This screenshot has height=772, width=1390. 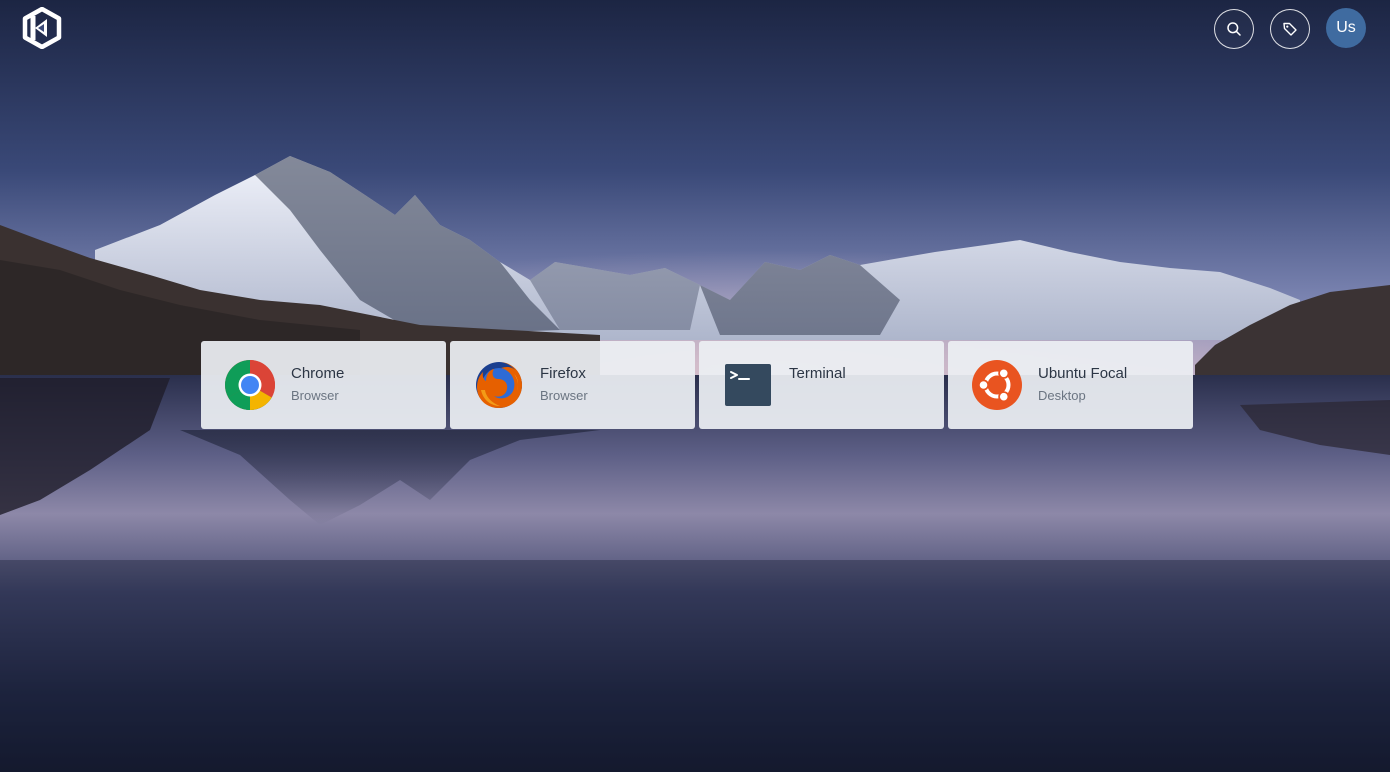 What do you see at coordinates (563, 373) in the screenshot?
I see `app-card-title: Firefox` at bounding box center [563, 373].